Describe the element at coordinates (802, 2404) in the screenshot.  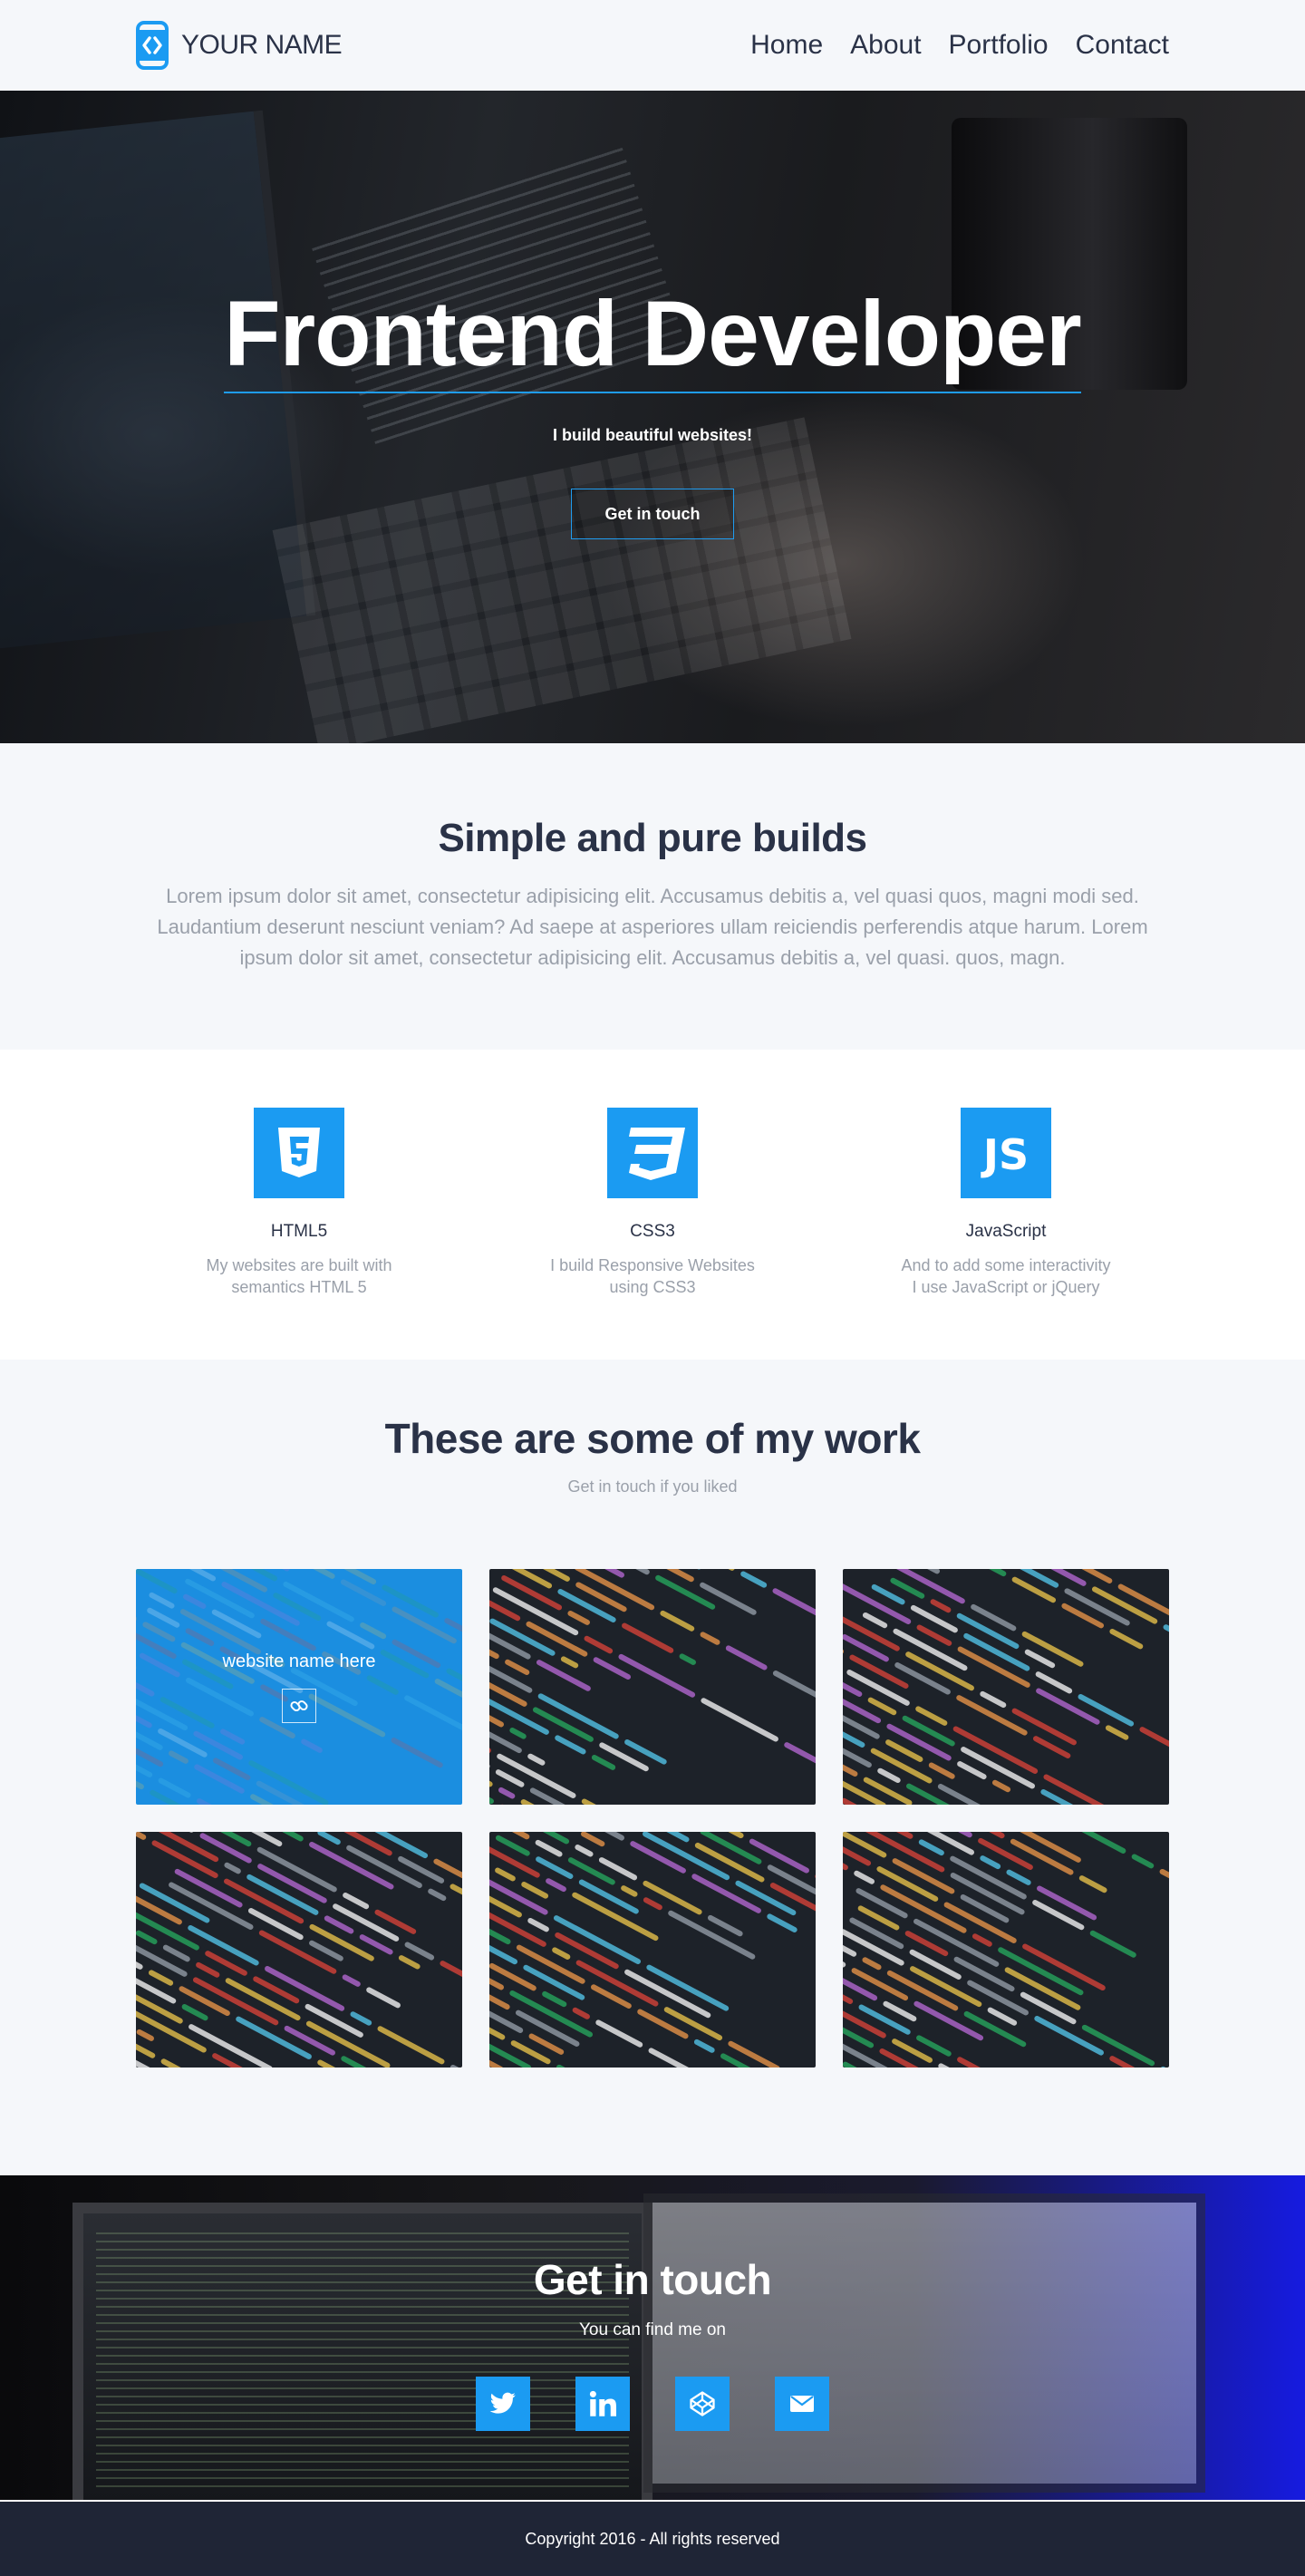
I see `email-icon` at that location.